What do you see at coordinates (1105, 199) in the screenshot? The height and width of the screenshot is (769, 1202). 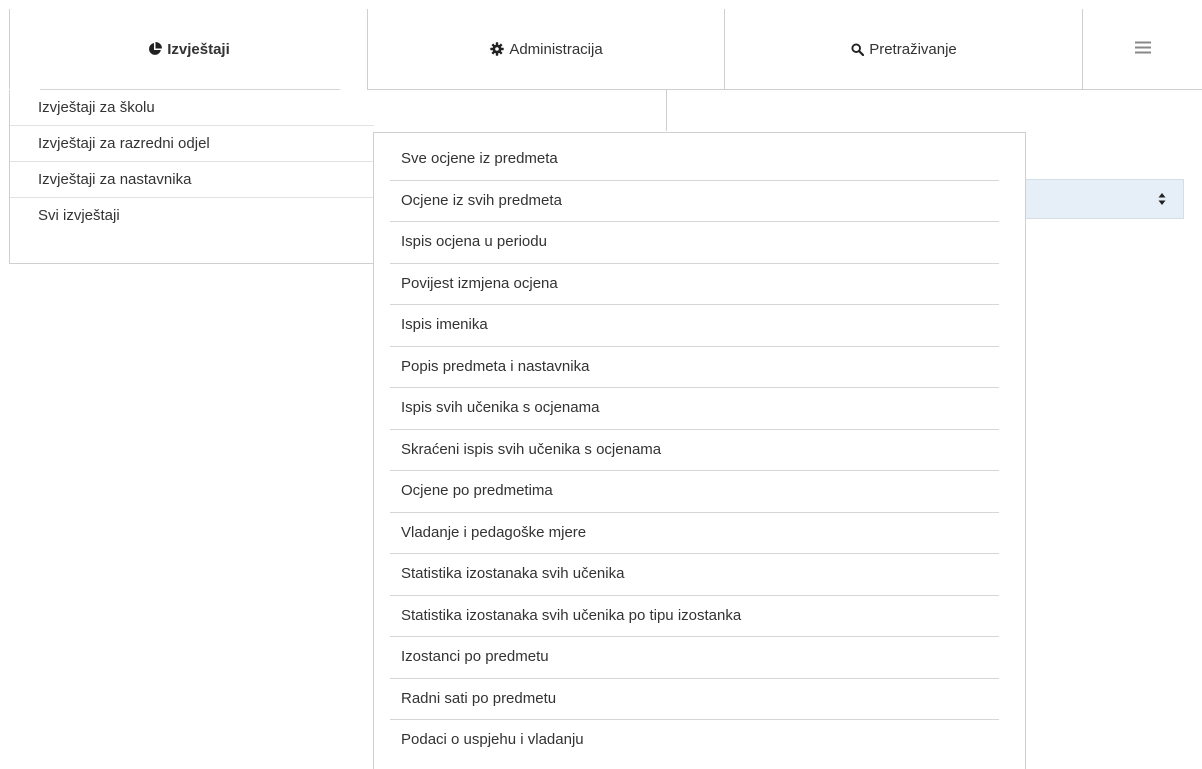 I see `background-select` at bounding box center [1105, 199].